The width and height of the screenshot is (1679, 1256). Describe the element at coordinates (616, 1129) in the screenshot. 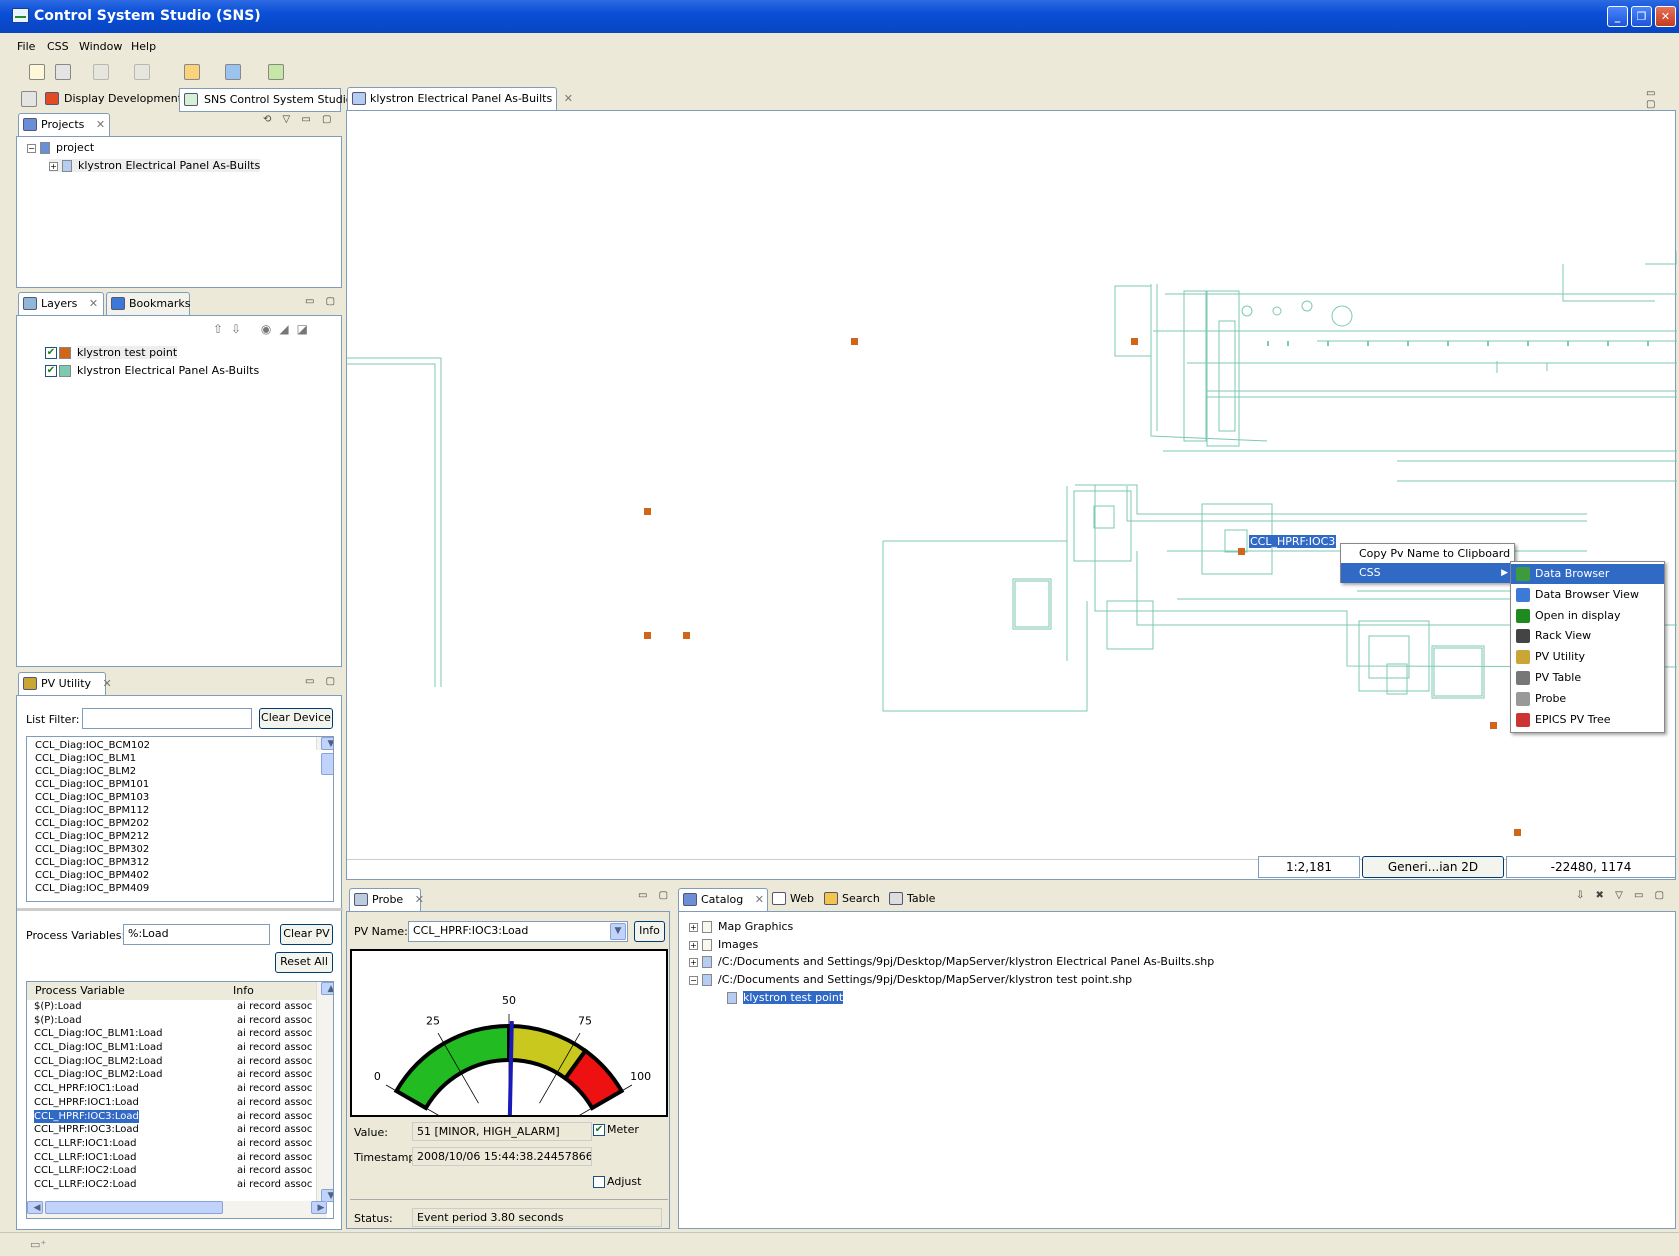

I see `meter-checkbox: ✔ Meter` at that location.